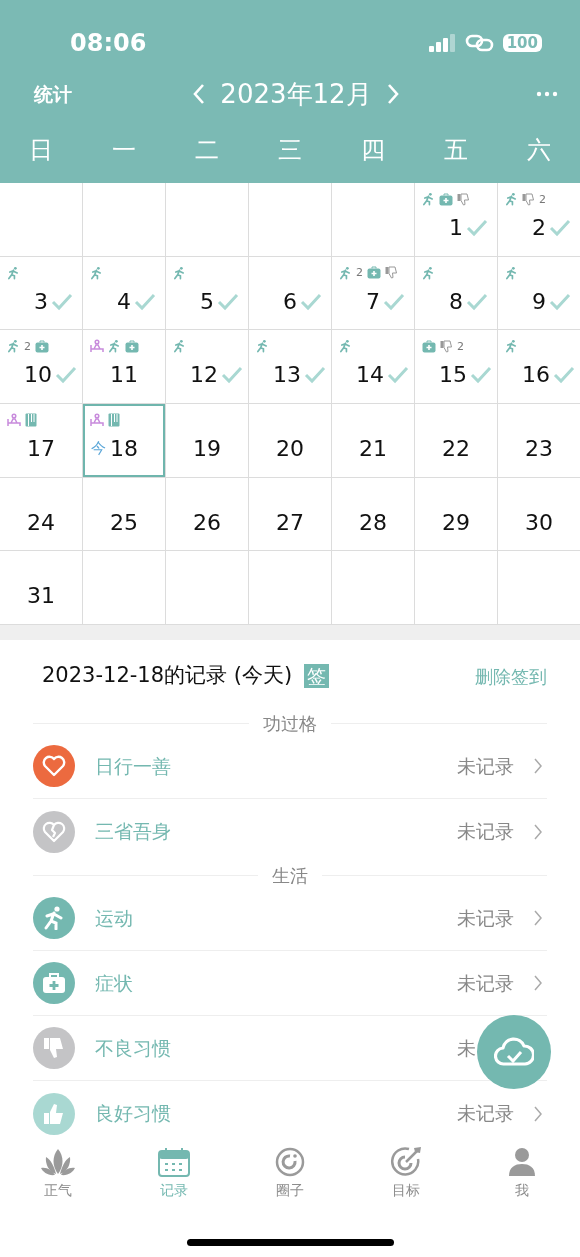  What do you see at coordinates (290, 440) in the screenshot?
I see `calendar-day: 20` at bounding box center [290, 440].